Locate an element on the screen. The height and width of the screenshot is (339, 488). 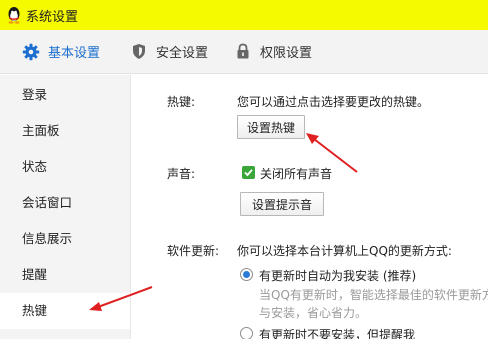
gear-icon is located at coordinates (31, 52).